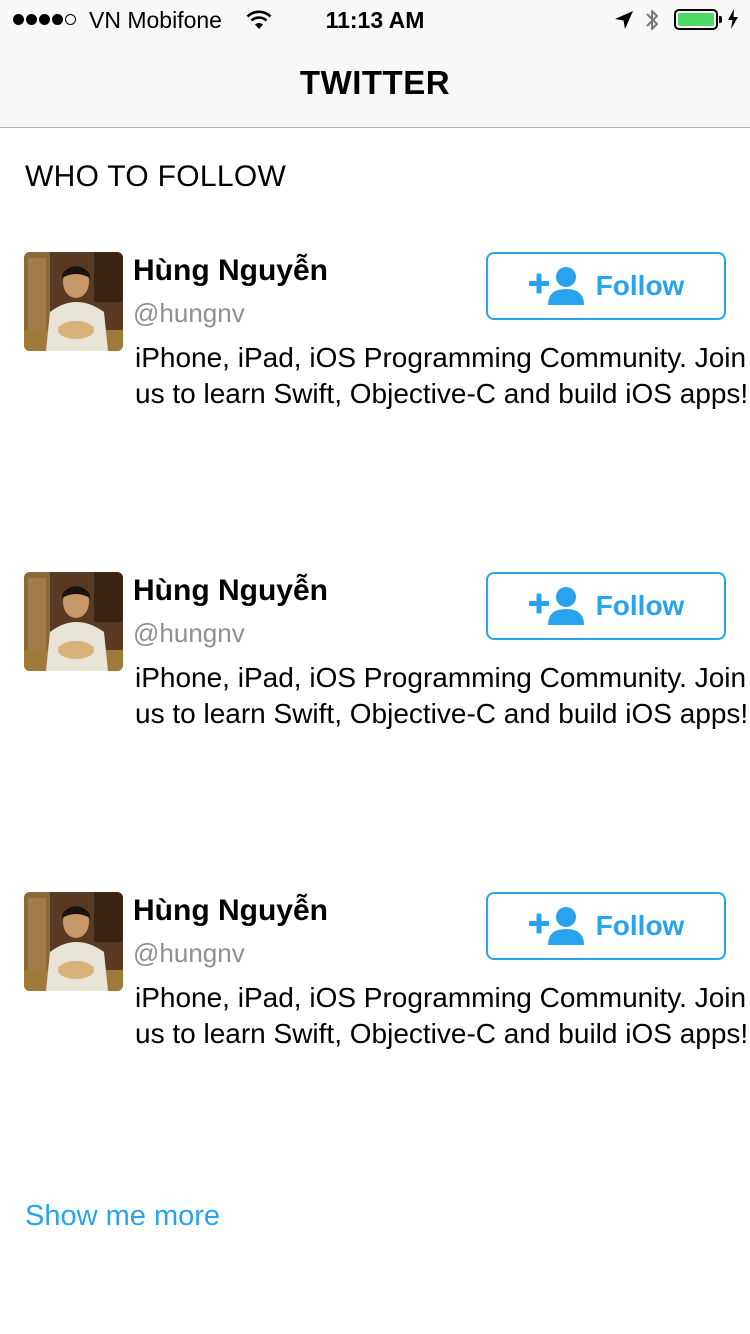  Describe the element at coordinates (122, 1216) in the screenshot. I see `show-more-link: Show me more` at that location.